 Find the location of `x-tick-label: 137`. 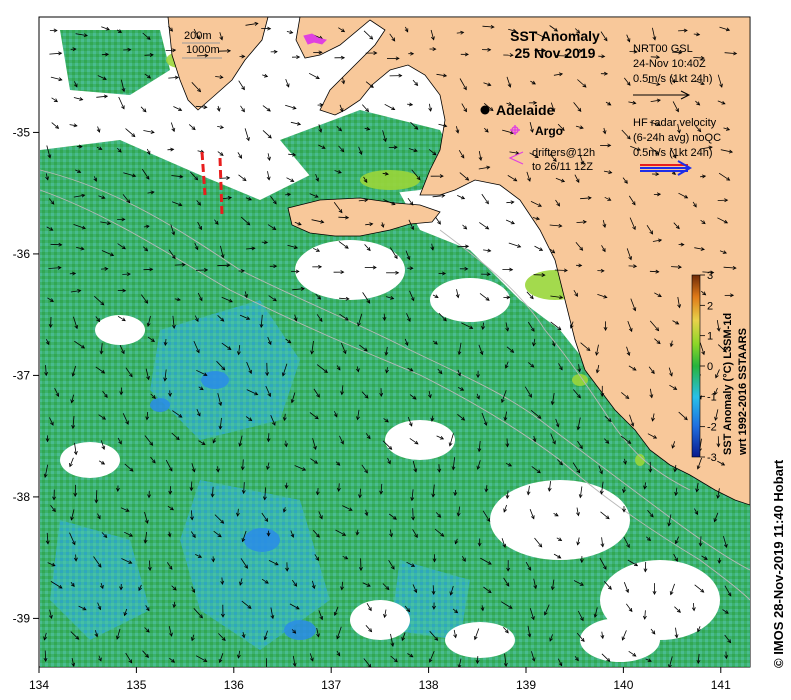

x-tick-label: 137 is located at coordinates (331, 685).